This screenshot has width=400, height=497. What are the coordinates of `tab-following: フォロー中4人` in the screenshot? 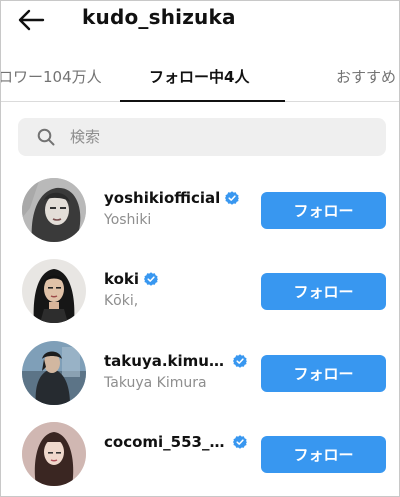 It's located at (199, 76).